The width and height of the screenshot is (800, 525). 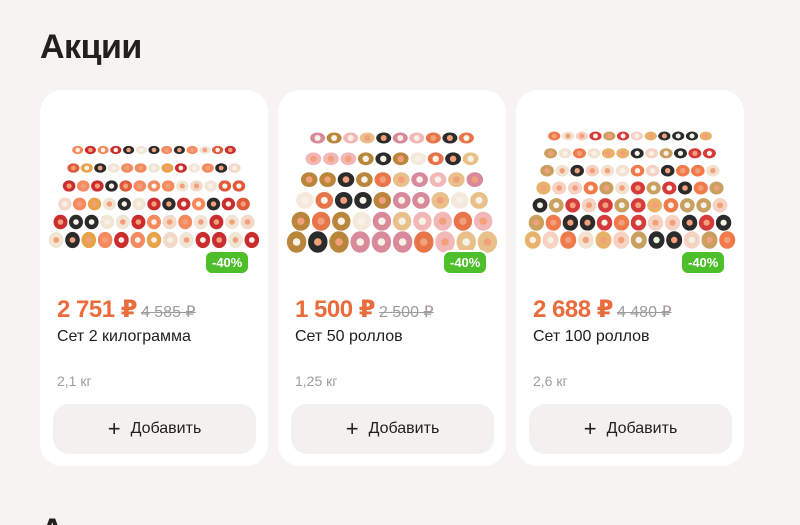 What do you see at coordinates (74, 381) in the screenshot?
I see `product-weight: 2,1 кг` at bounding box center [74, 381].